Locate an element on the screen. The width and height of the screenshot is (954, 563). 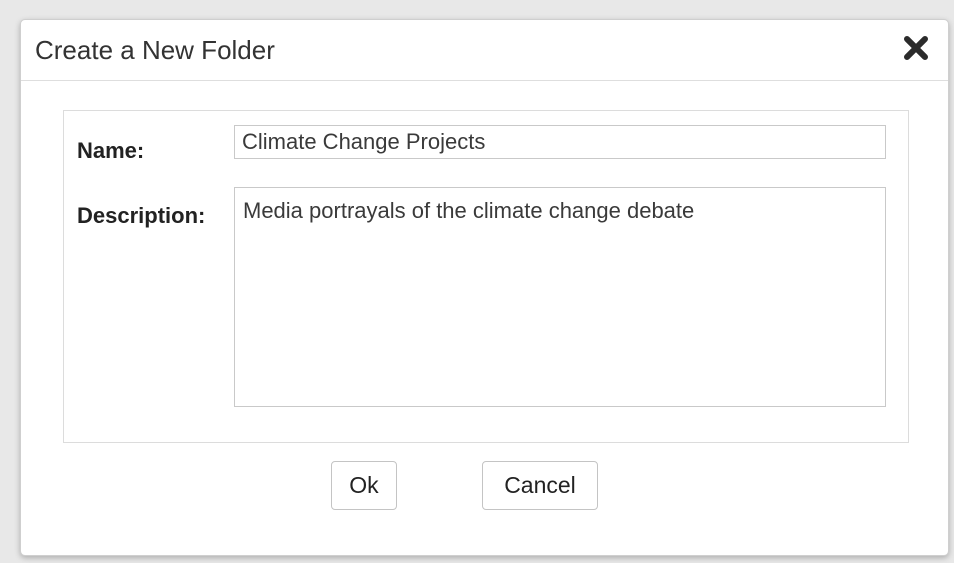
dialog-header: Create a New Folder is located at coordinates (484, 50).